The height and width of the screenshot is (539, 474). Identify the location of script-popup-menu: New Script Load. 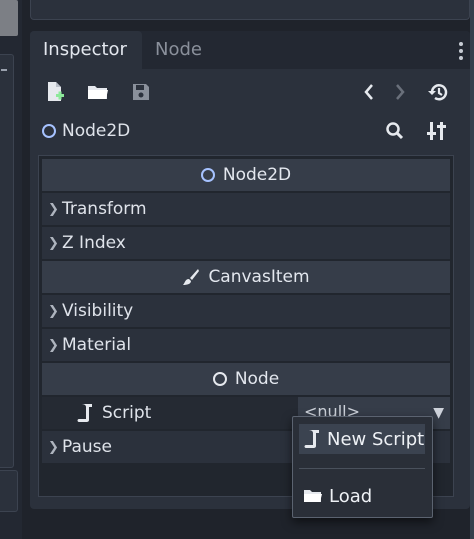
(362, 467).